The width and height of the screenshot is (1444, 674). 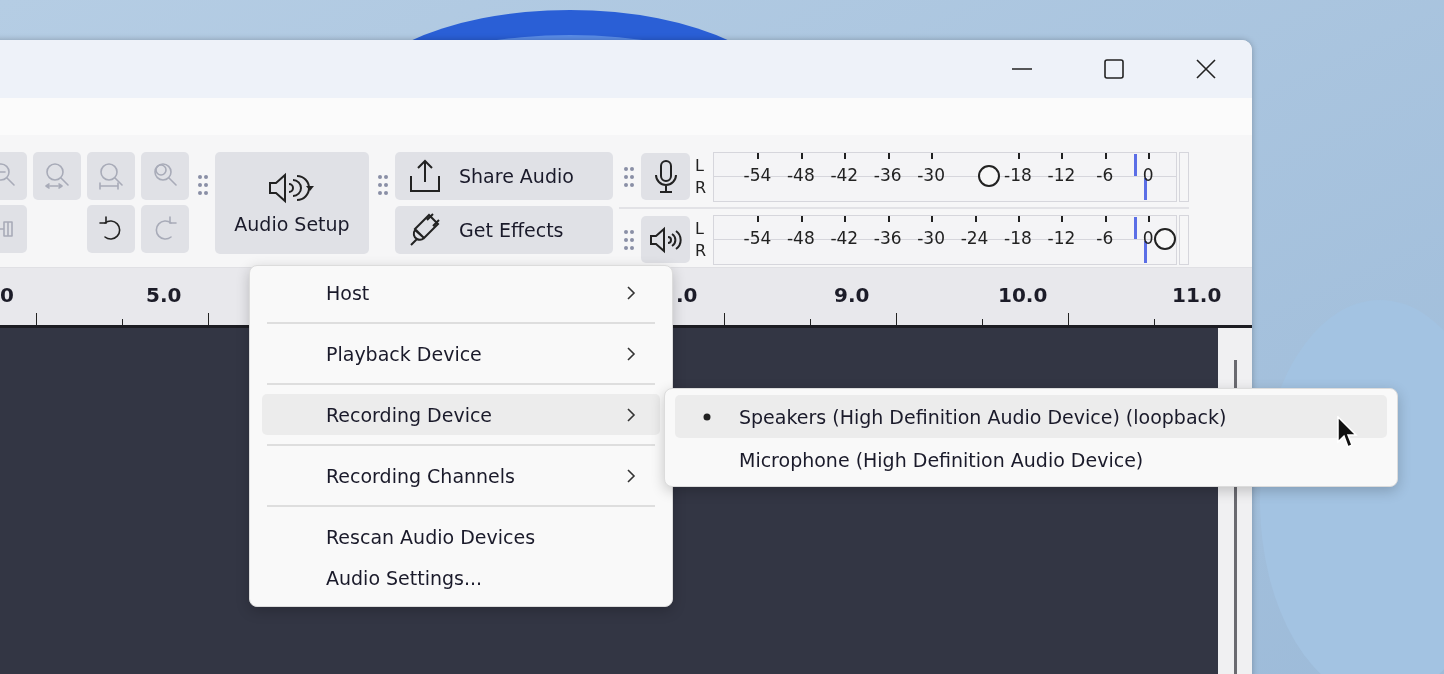 What do you see at coordinates (57, 176) in the screenshot?
I see `zoom-fit-selection-button` at bounding box center [57, 176].